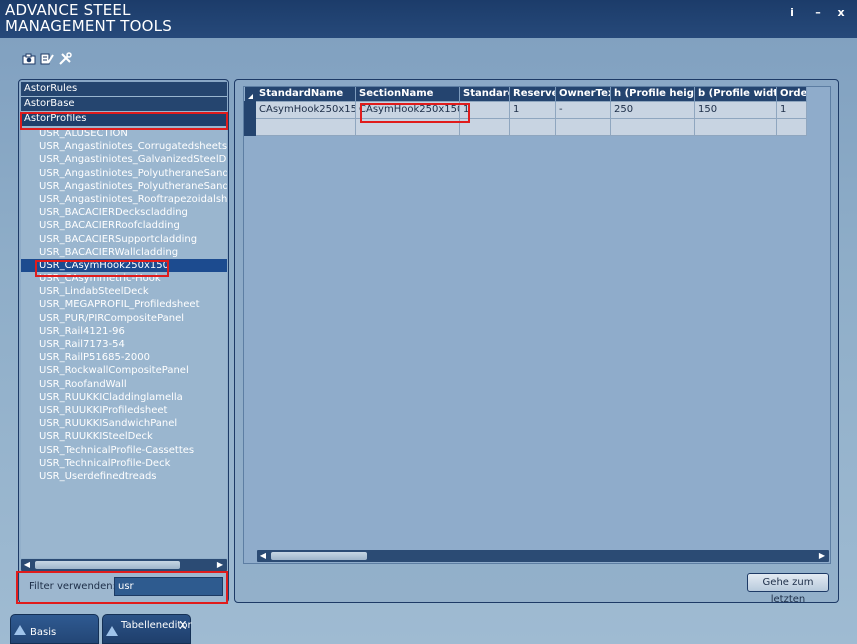 The image size is (857, 644). Describe the element at coordinates (543, 556) in the screenshot. I see `grid-hscrollbar: ◀ ▶` at that location.